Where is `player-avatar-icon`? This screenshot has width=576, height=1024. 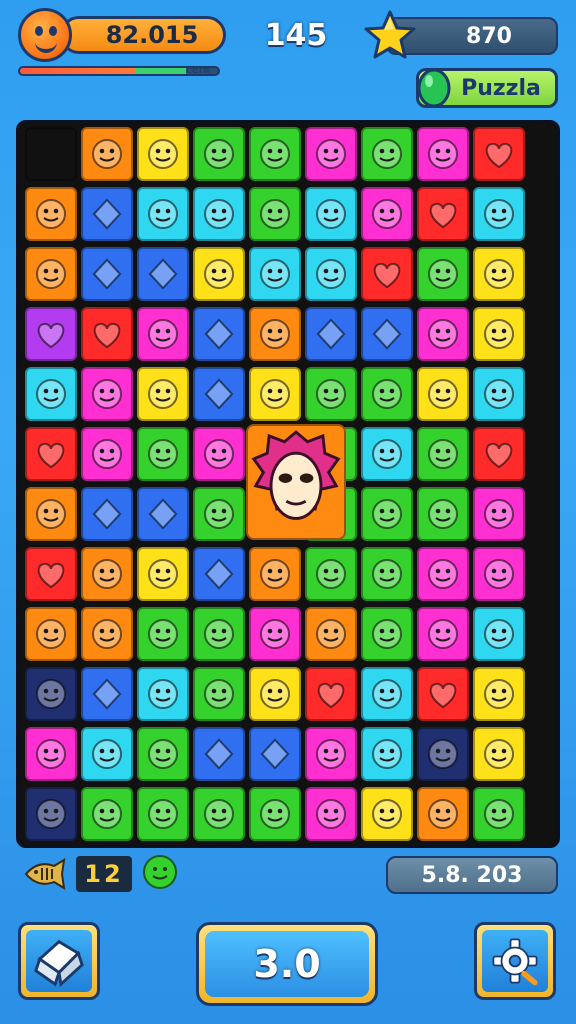
player-avatar-icon is located at coordinates (45, 35).